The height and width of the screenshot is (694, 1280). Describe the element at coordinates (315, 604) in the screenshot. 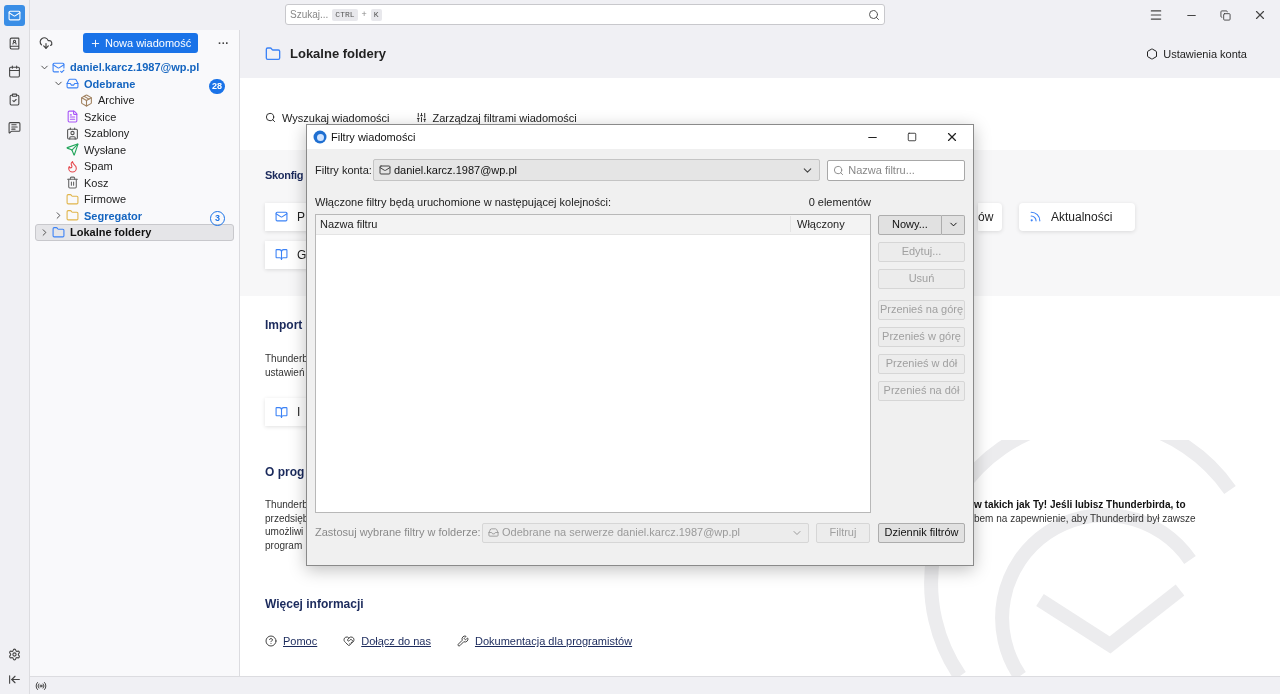

I see `section-heading: Więcej informacji` at that location.